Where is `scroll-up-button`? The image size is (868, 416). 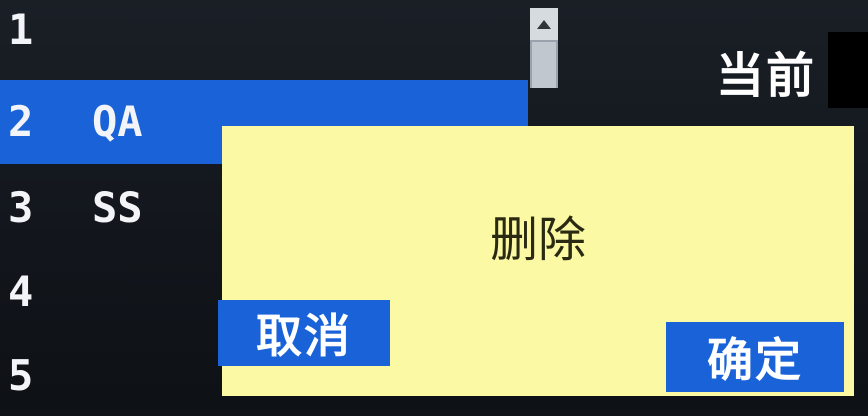
scroll-up-button is located at coordinates (544, 24).